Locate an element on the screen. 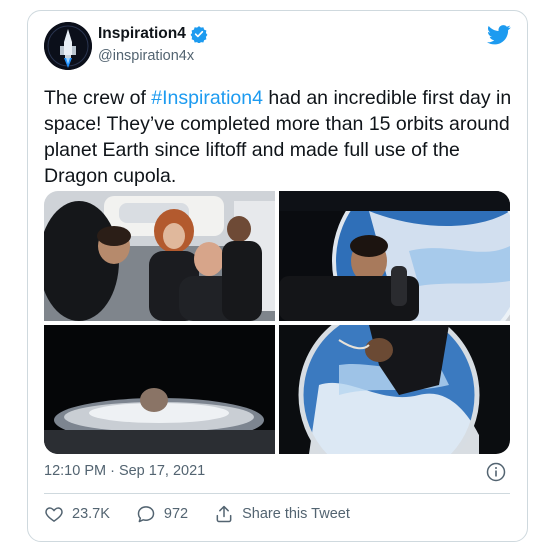  share-button: Share this Tweet is located at coordinates (282, 514).